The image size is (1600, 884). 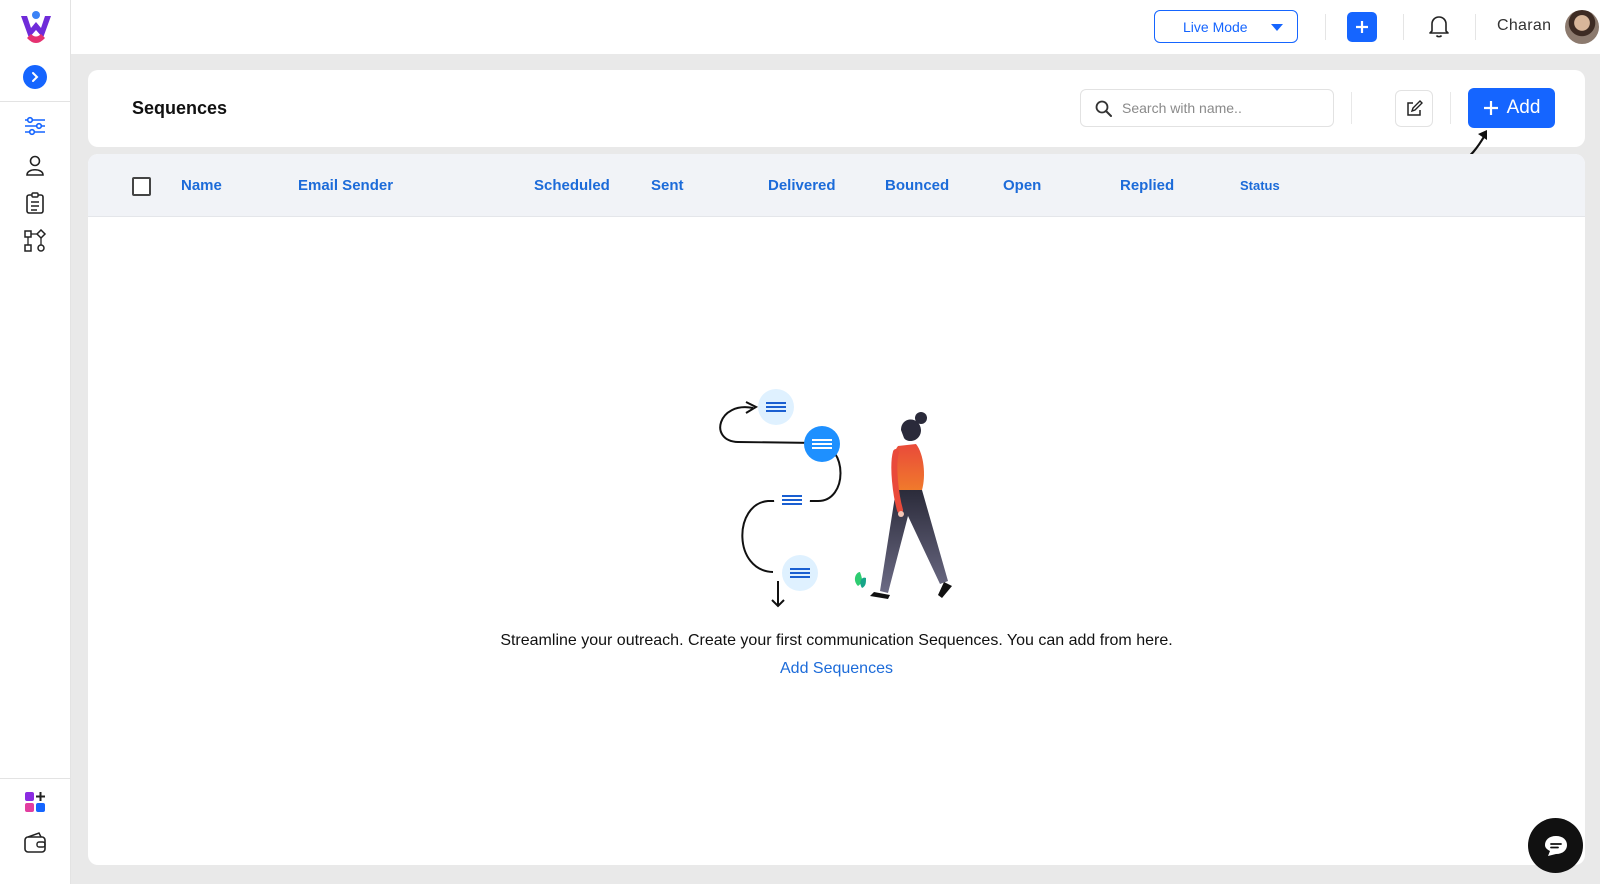 I want to click on chat-widget-button, so click(x=1555, y=845).